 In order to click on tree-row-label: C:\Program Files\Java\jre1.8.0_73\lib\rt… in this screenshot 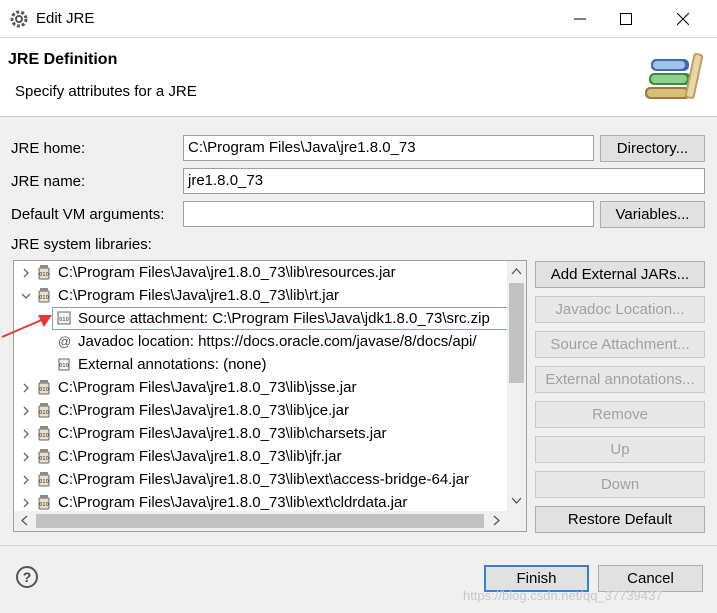, I will do `click(198, 295)`.